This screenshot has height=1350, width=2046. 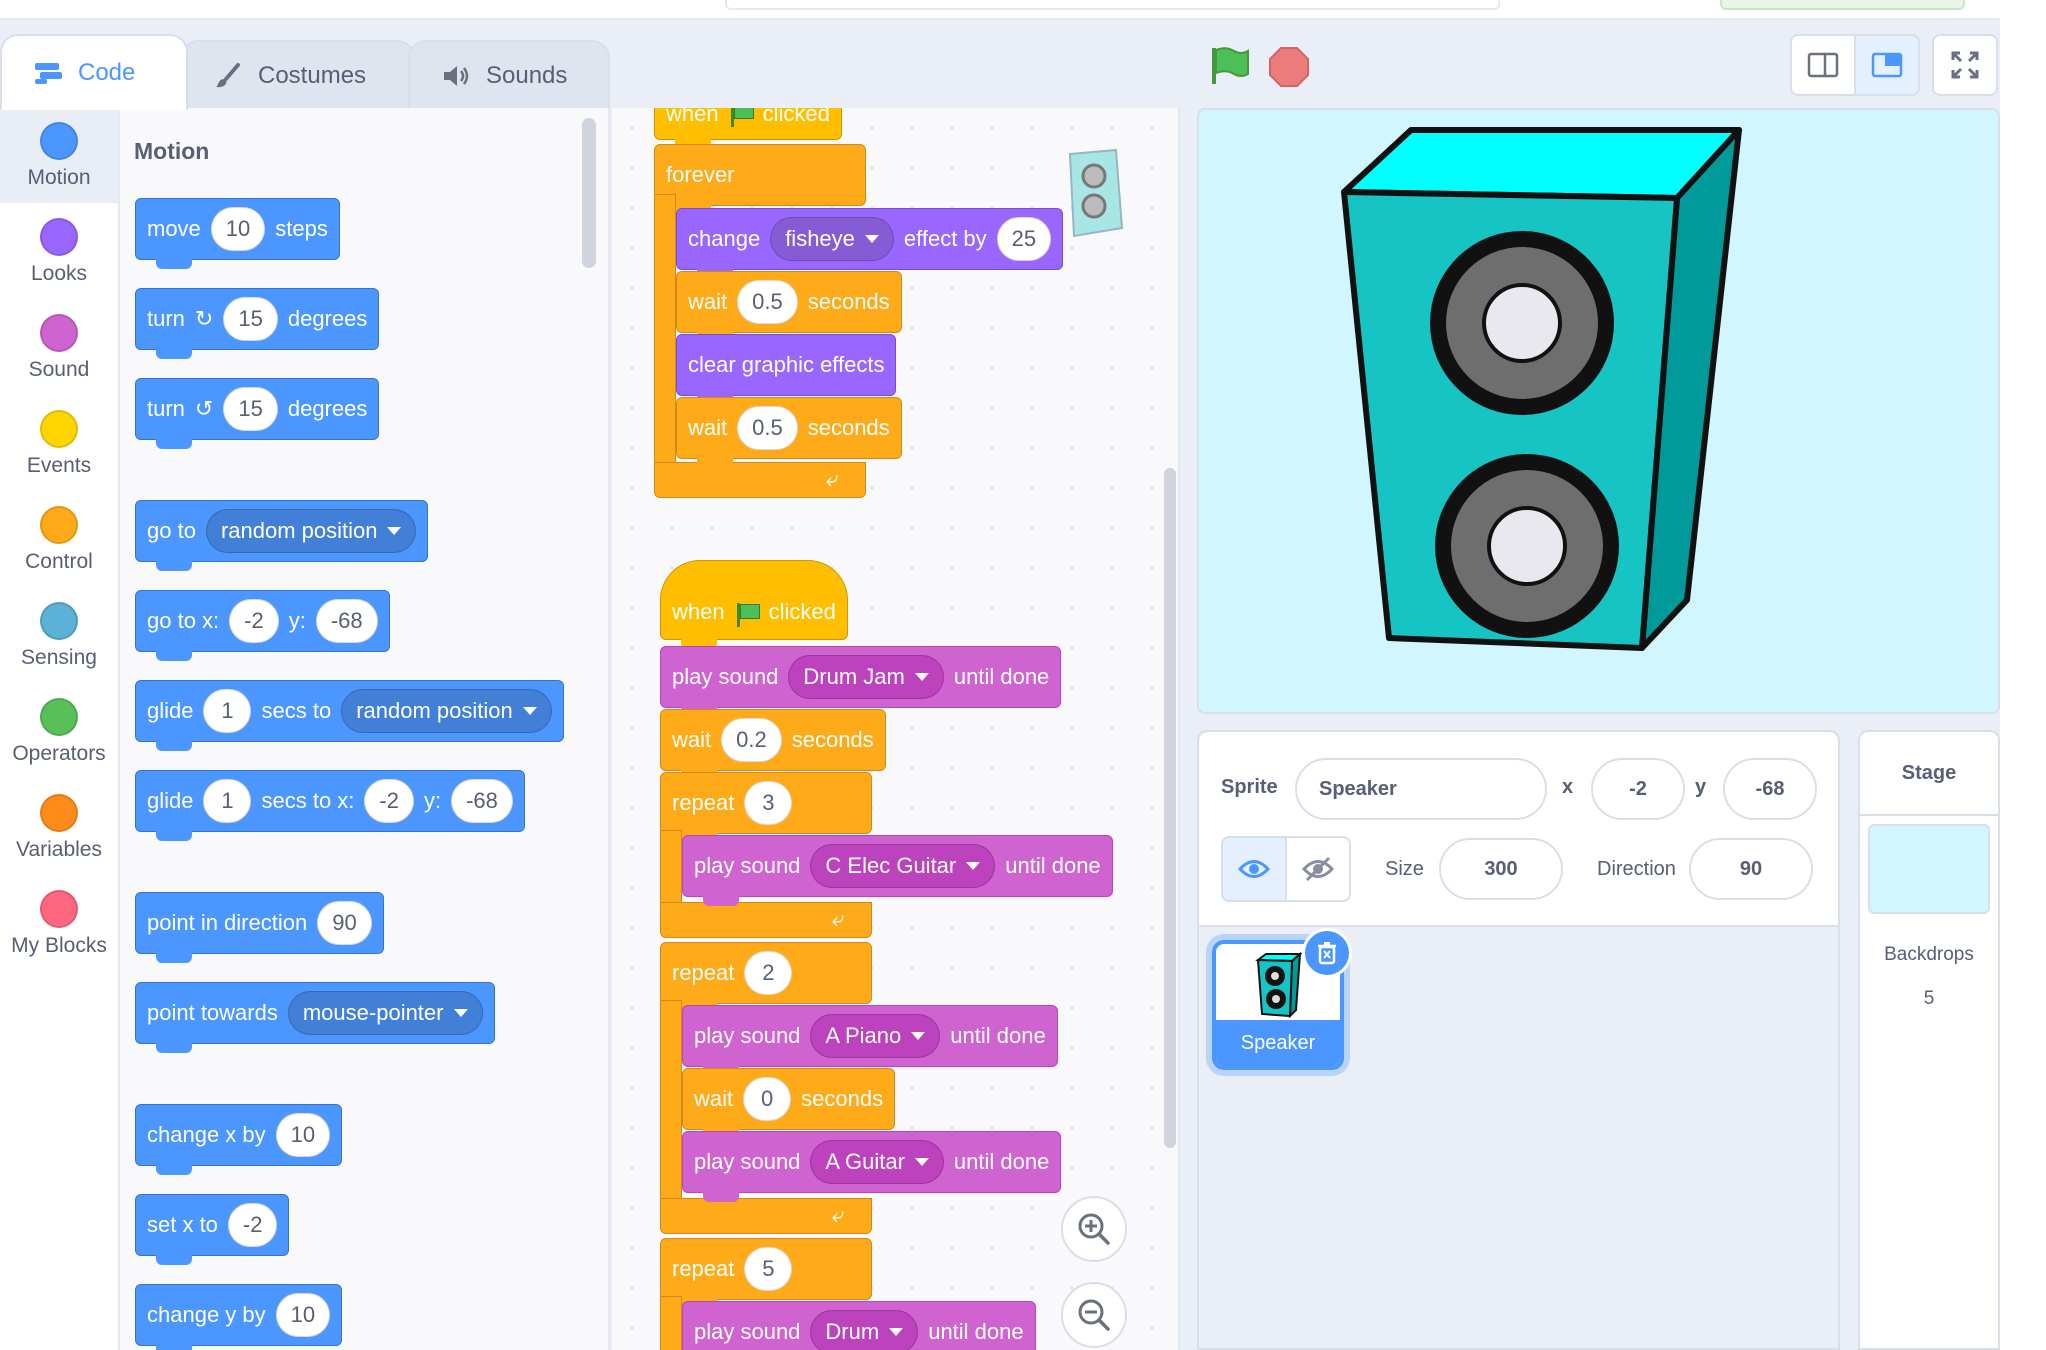 What do you see at coordinates (1751, 869) in the screenshot?
I see `direction-field: 90` at bounding box center [1751, 869].